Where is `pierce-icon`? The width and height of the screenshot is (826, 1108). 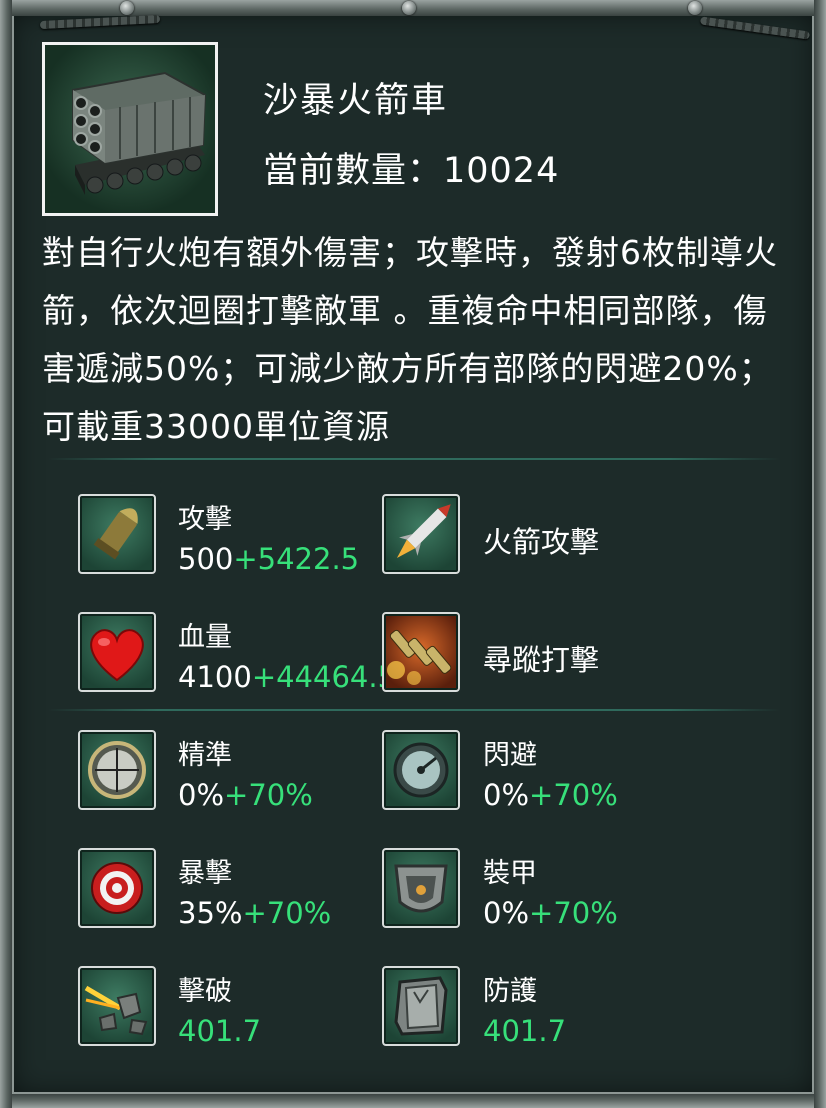 pierce-icon is located at coordinates (116, 1010).